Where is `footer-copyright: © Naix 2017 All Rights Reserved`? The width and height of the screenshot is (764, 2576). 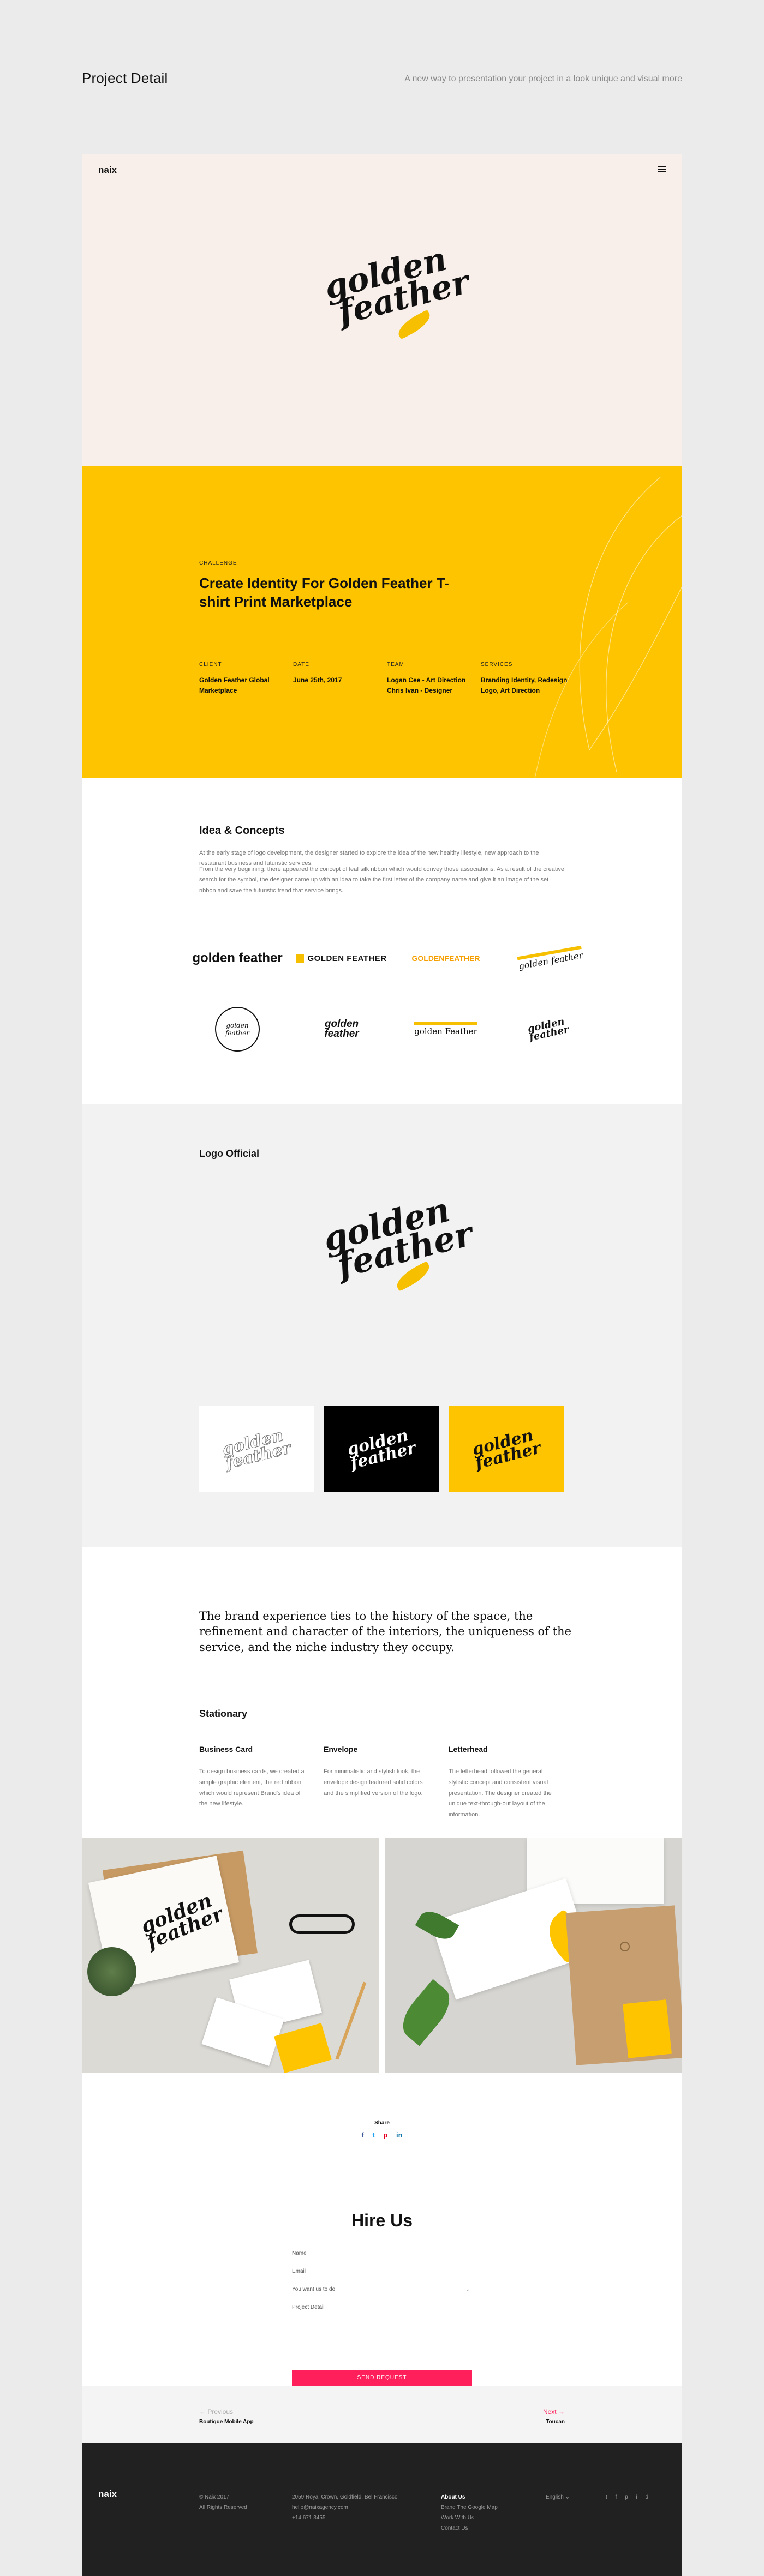 footer-copyright: © Naix 2017 All Rights Reserved is located at coordinates (223, 2503).